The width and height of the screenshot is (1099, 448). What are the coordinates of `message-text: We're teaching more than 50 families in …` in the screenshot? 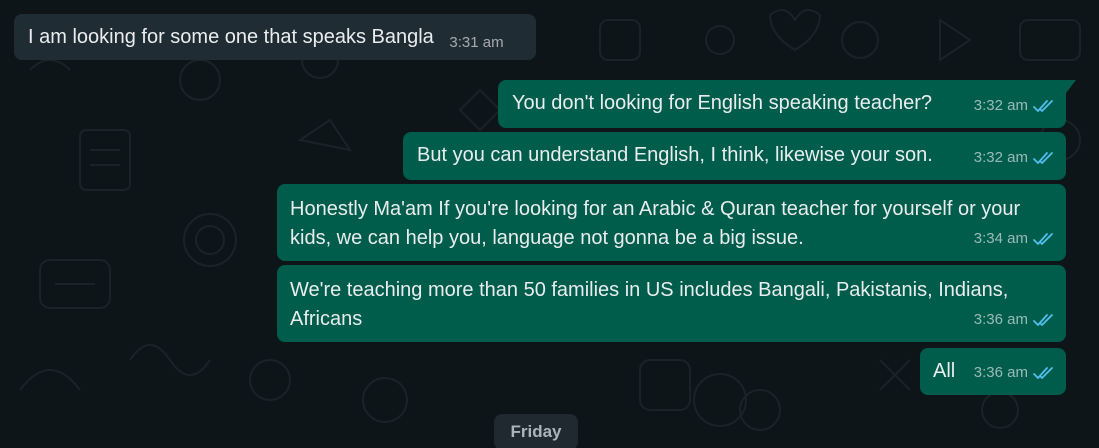 It's located at (651, 304).